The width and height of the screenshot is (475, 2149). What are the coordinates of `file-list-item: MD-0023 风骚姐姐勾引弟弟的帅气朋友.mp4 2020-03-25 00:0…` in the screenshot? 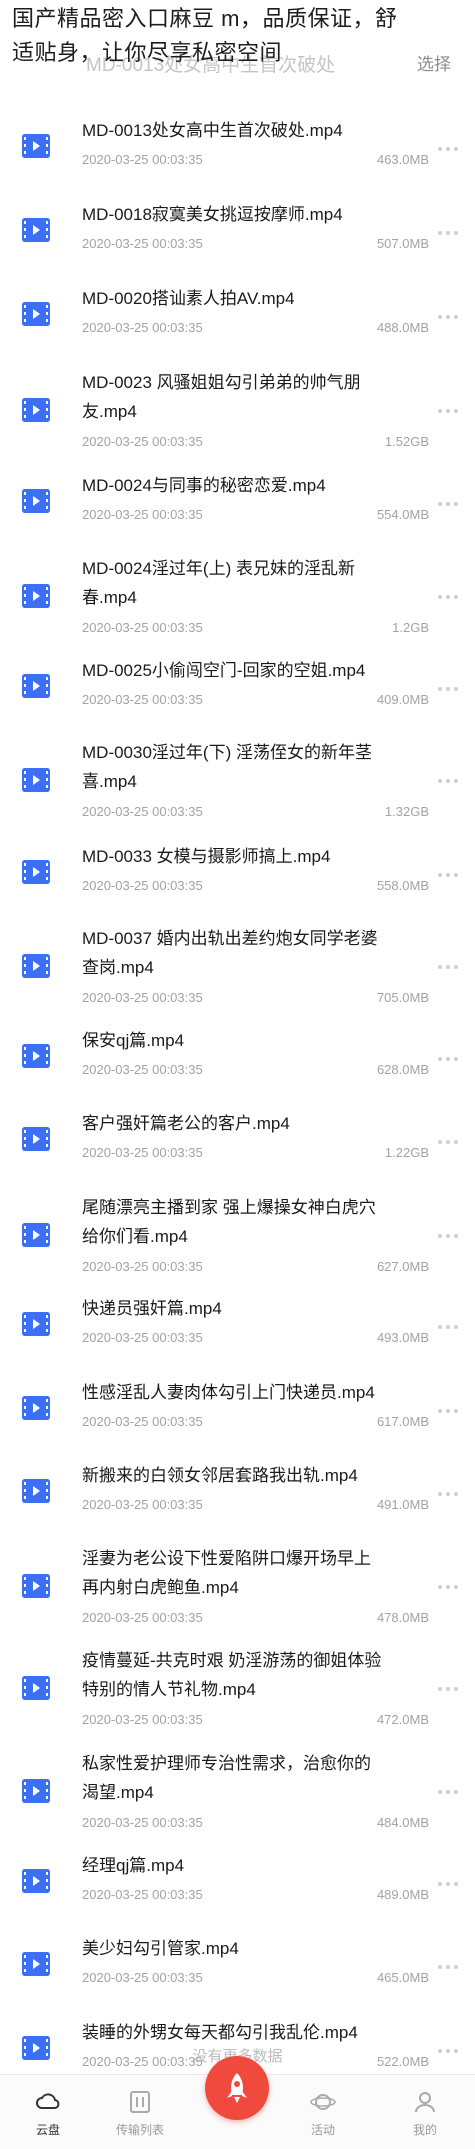 It's located at (237, 411).